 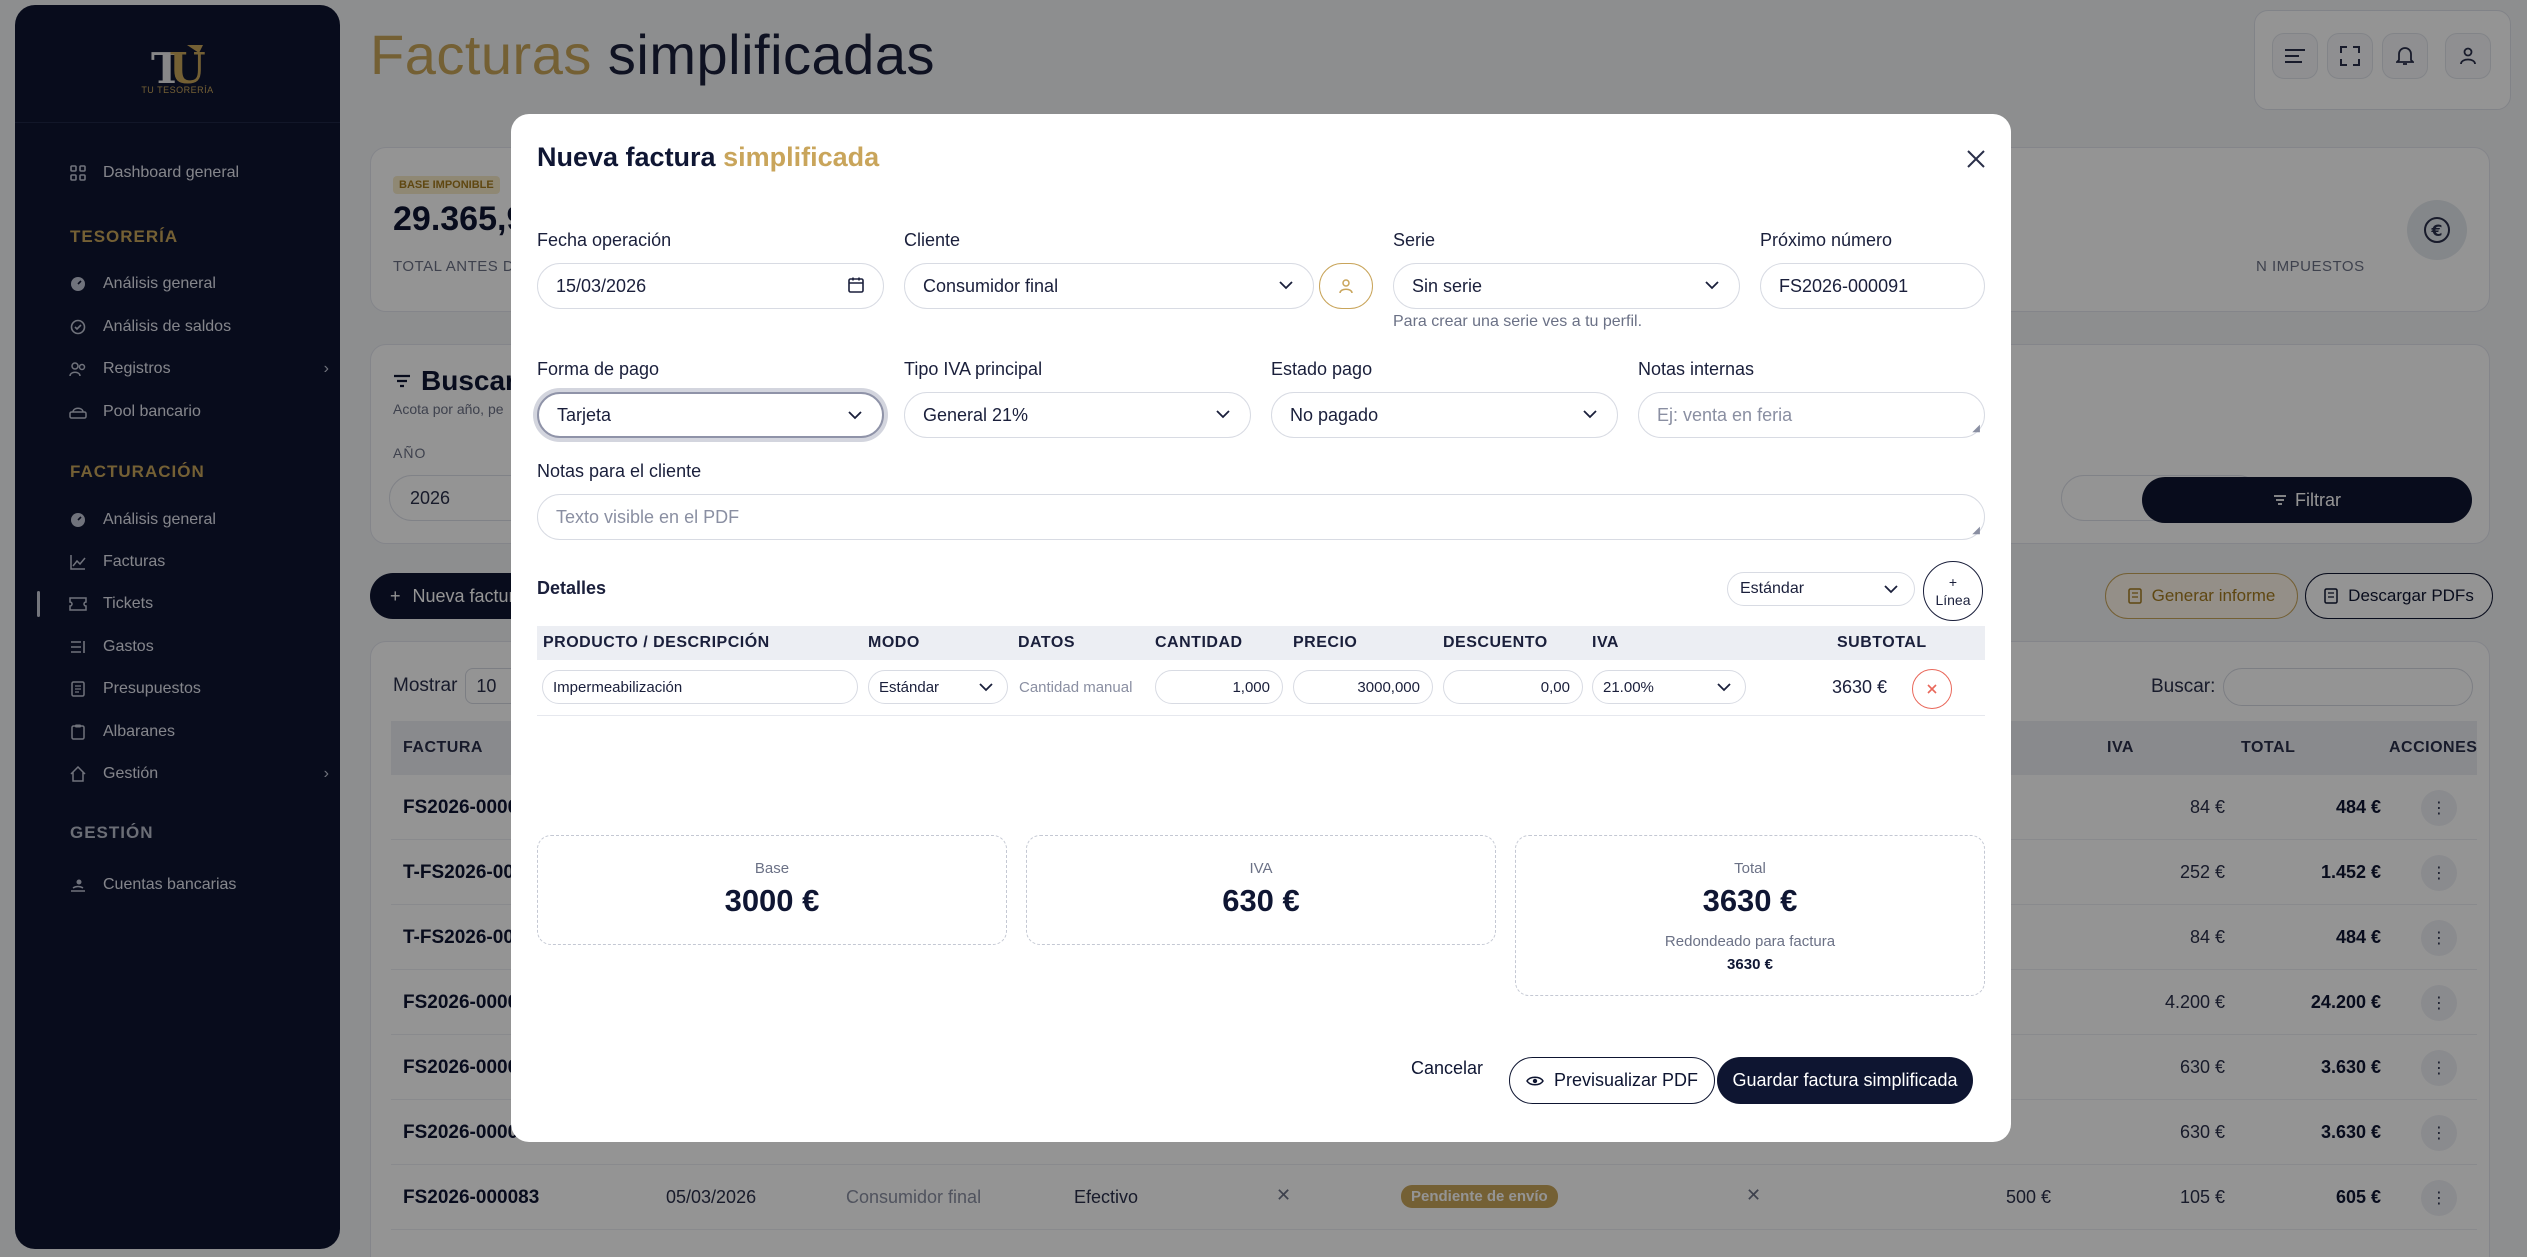 What do you see at coordinates (598, 369) in the screenshot?
I see `forma-pago-label: Forma de pago` at bounding box center [598, 369].